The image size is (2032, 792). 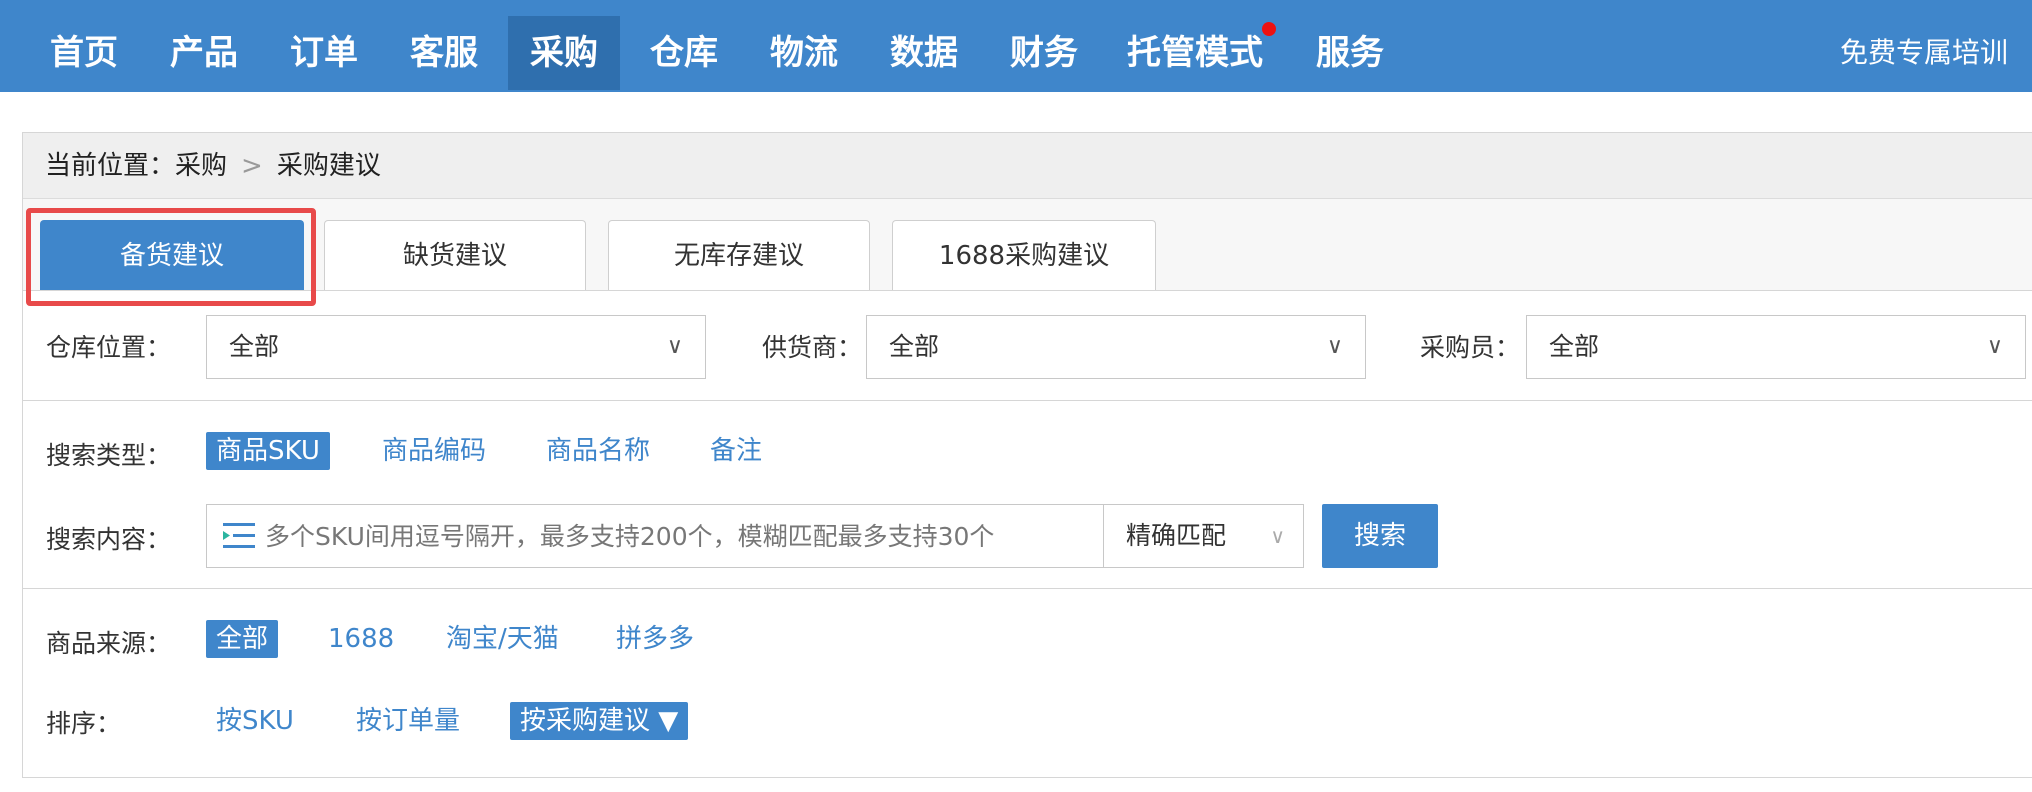 I want to click on source-option-pdd: 拼多多, so click(x=655, y=639).